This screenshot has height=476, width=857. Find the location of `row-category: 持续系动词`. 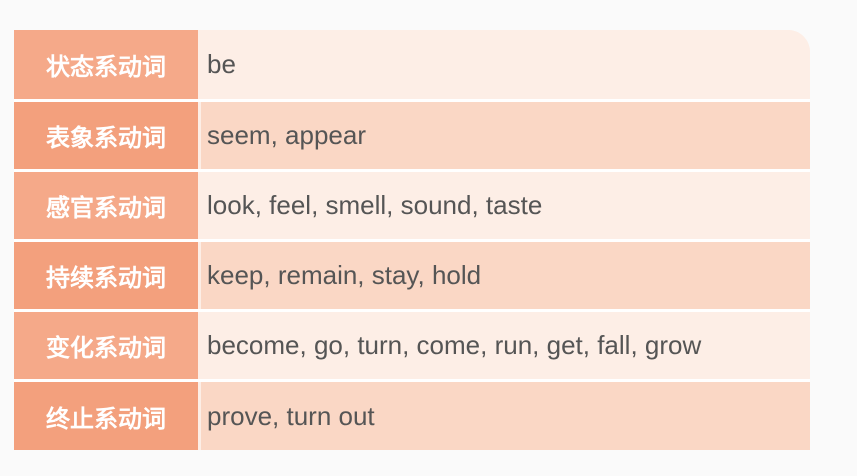

row-category: 持续系动词 is located at coordinates (106, 275).